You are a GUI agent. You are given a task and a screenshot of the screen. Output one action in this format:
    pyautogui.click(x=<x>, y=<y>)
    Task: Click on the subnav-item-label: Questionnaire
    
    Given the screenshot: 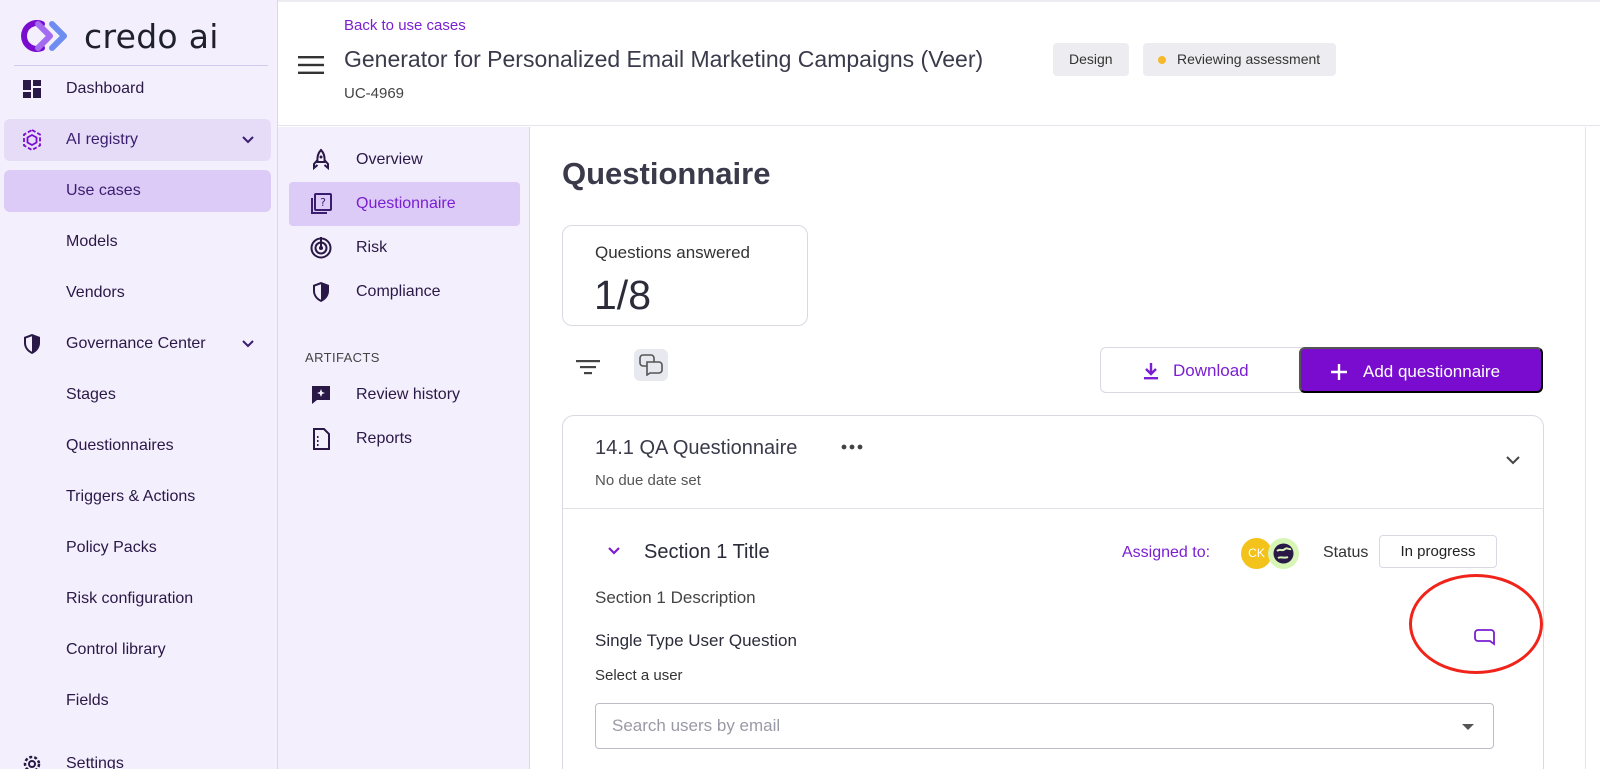 What is the action you would take?
    pyautogui.click(x=406, y=203)
    